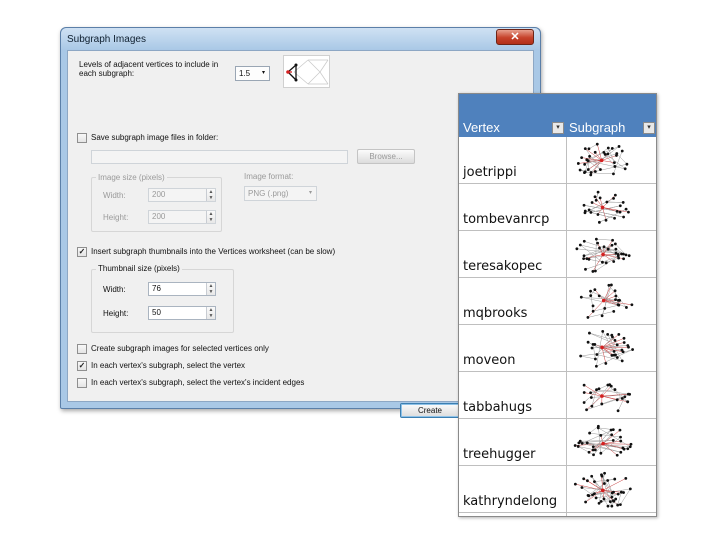  Describe the element at coordinates (156, 288) in the screenshot. I see `thumb-width-value: 76` at that location.